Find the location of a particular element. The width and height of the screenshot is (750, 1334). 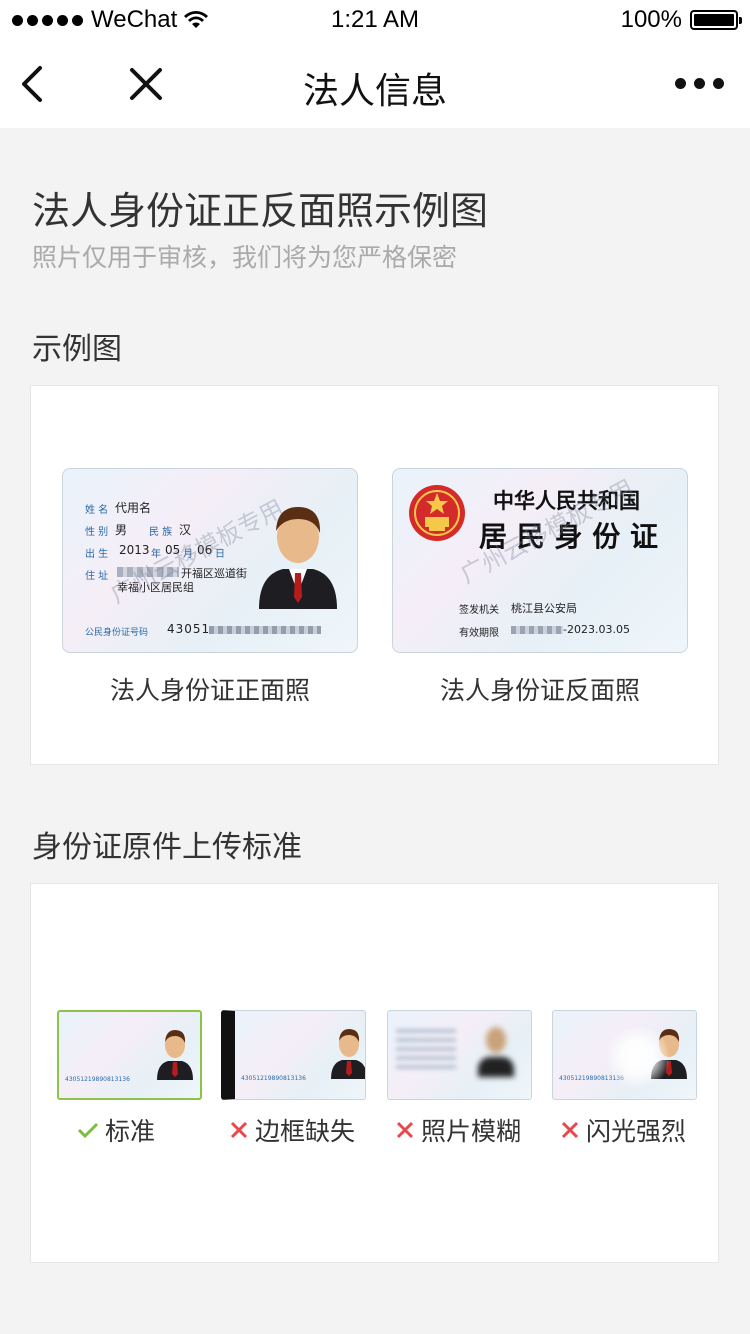

battery-icon is located at coordinates (716, 20).